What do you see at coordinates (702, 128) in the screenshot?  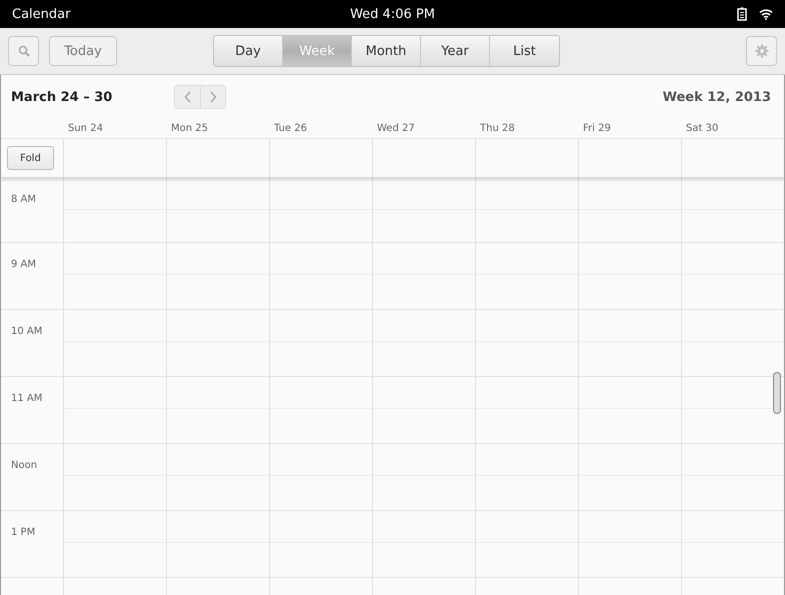 I see `day-heading: Sat 30` at bounding box center [702, 128].